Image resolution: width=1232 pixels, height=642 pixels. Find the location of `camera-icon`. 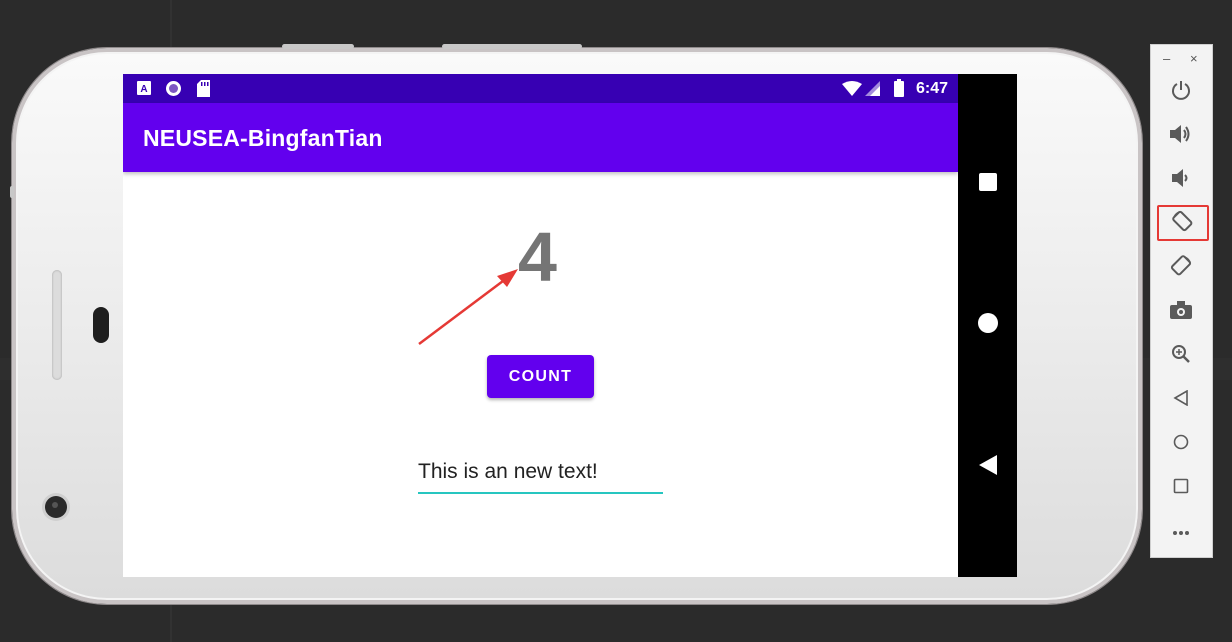

camera-icon is located at coordinates (1181, 312).